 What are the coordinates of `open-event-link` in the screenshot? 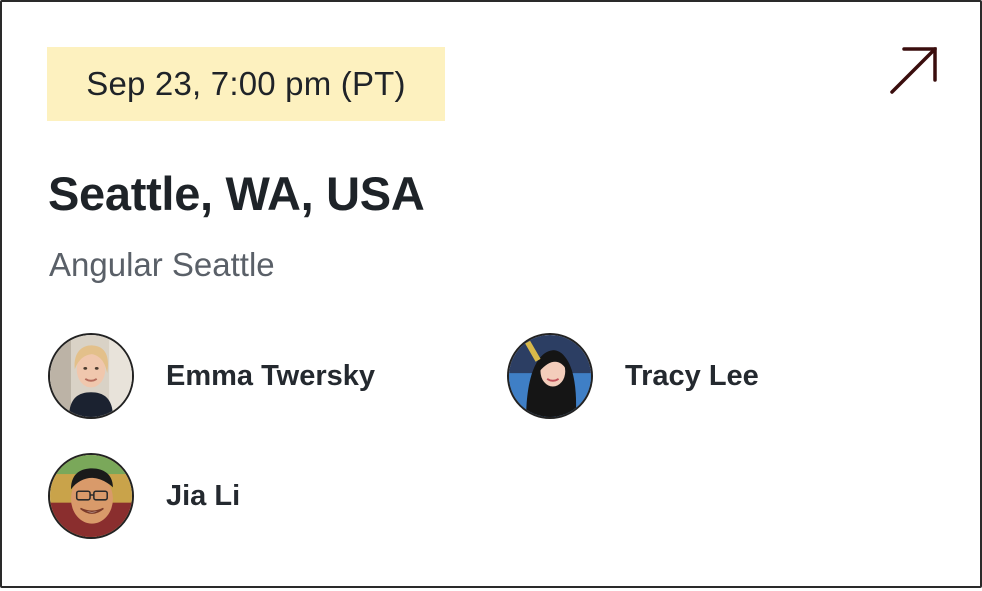 It's located at (913, 71).